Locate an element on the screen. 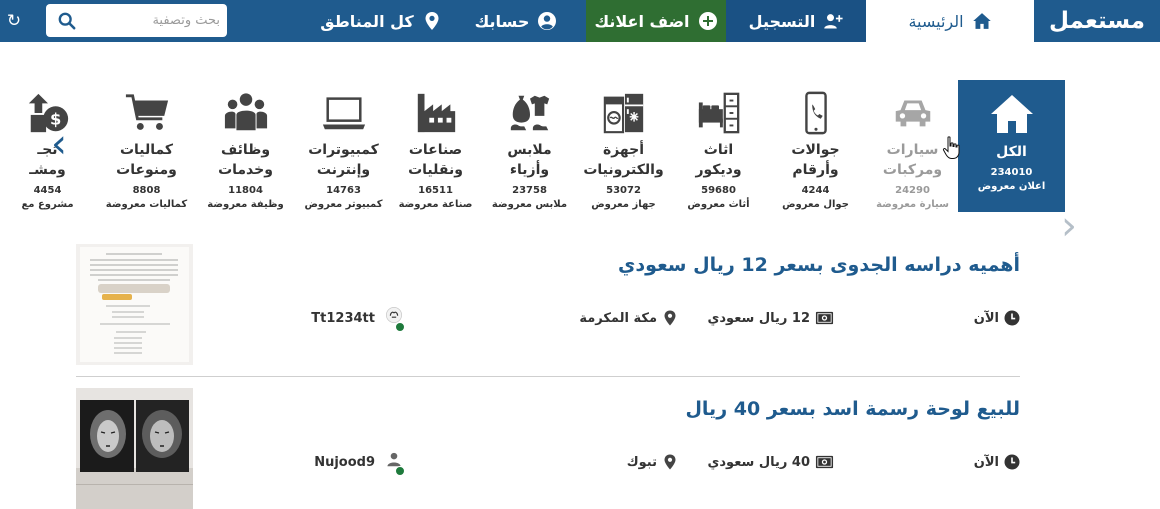 This screenshot has width=1160, height=509. factory-icon is located at coordinates (436, 113).